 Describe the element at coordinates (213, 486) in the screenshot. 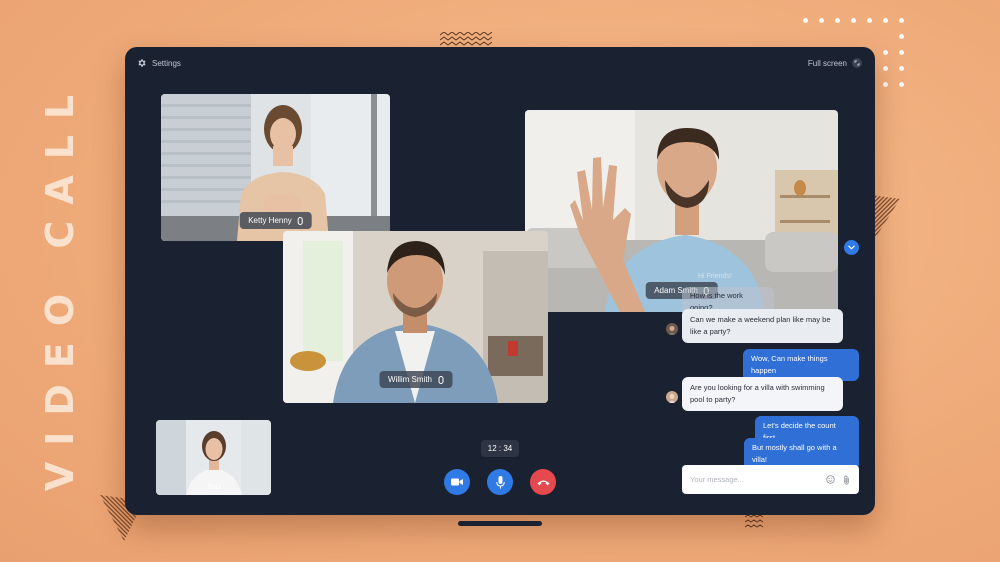

I see `self-view-label: You` at that location.